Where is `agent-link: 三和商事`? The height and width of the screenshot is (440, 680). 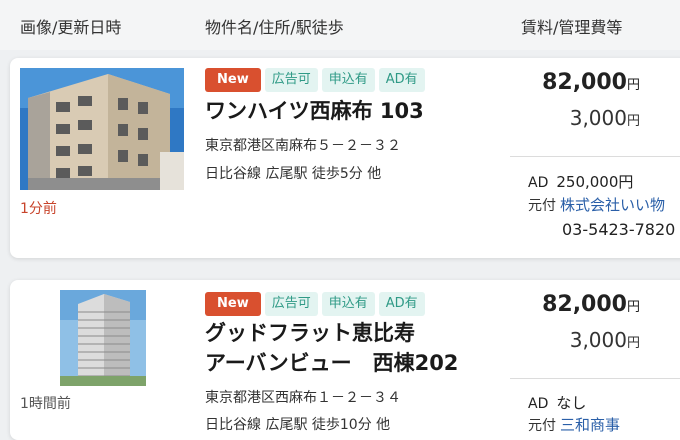
agent-link: 三和商事 is located at coordinates (590, 425).